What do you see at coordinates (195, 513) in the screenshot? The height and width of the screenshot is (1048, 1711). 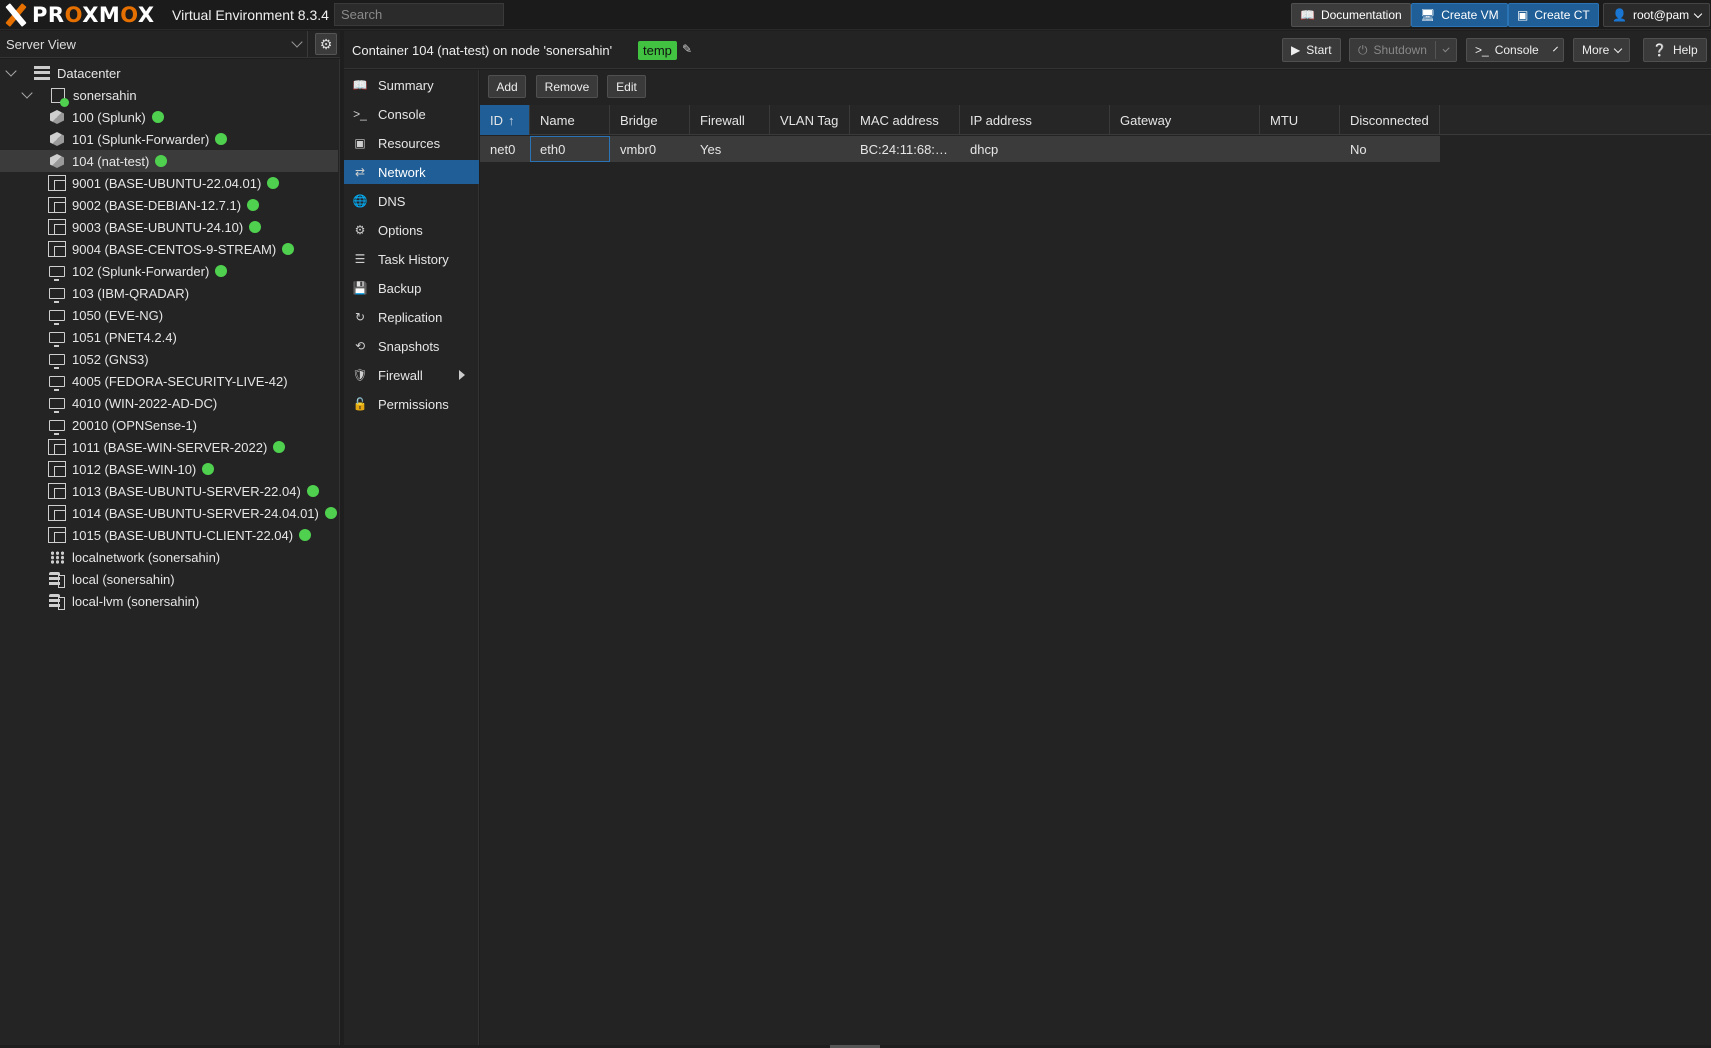 I see `tree-item-label: 1014 (BASE-UBUNTU-SERVER-24.04.01)` at bounding box center [195, 513].